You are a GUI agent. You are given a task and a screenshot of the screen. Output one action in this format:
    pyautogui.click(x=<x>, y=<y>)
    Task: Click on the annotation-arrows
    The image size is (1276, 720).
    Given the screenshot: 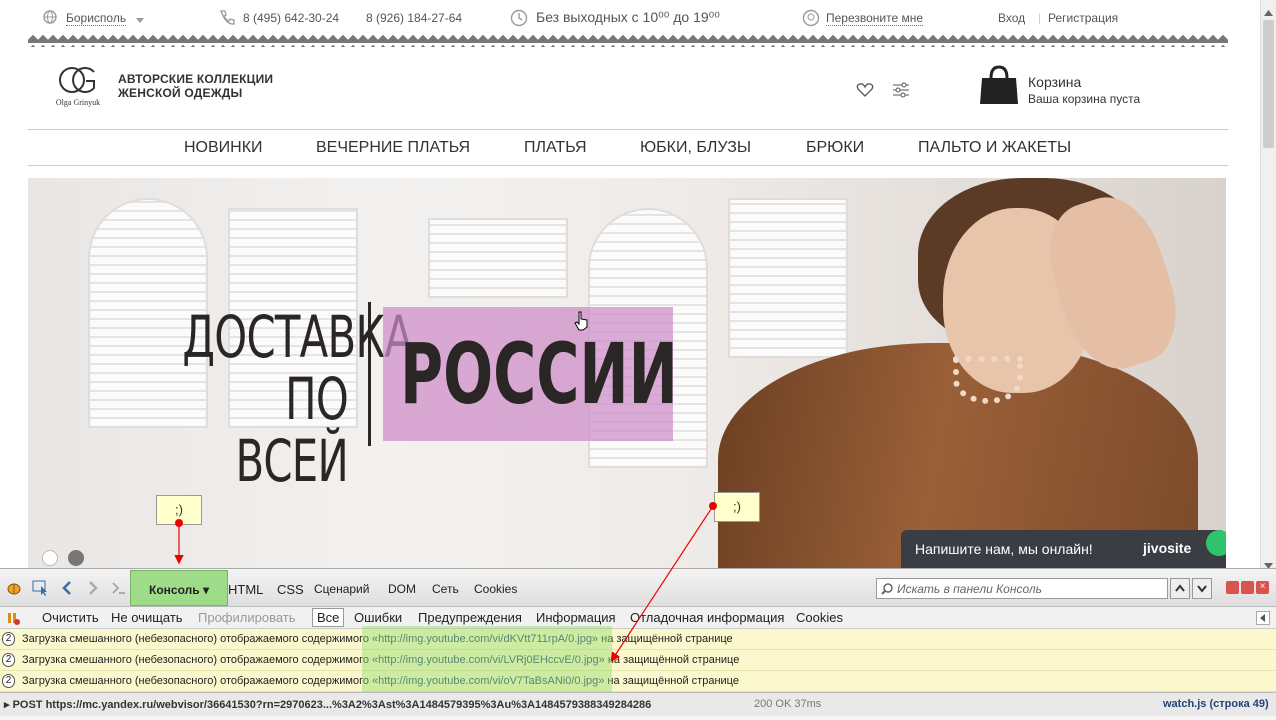 What is the action you would take?
    pyautogui.click(x=445, y=582)
    